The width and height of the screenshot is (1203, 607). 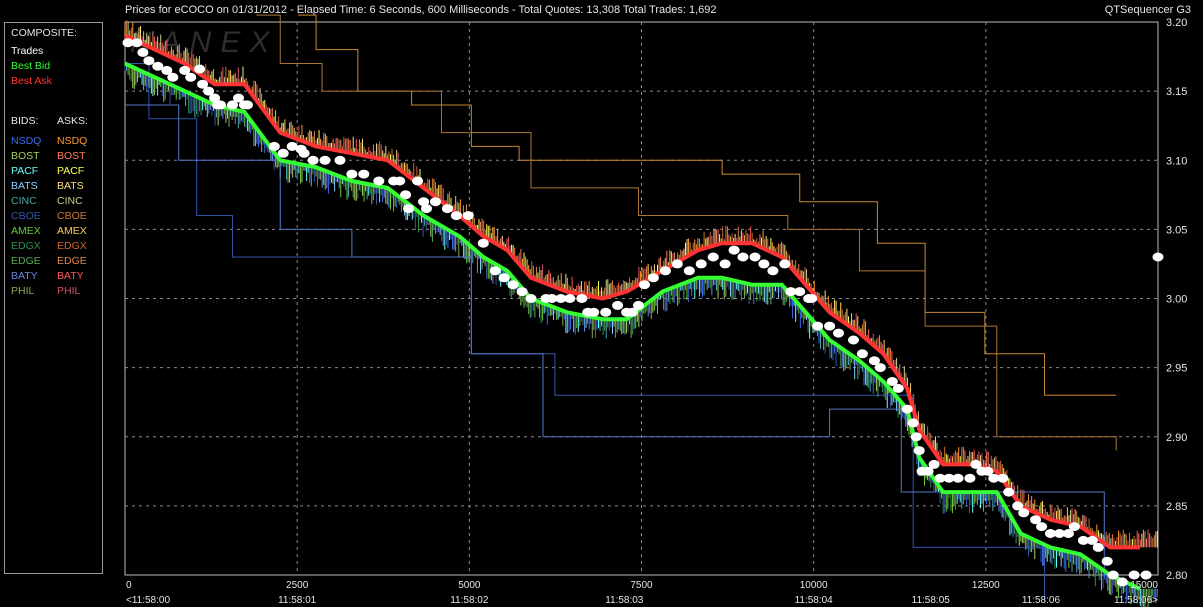 What do you see at coordinates (129, 585) in the screenshot?
I see `x-tick-label: 0` at bounding box center [129, 585].